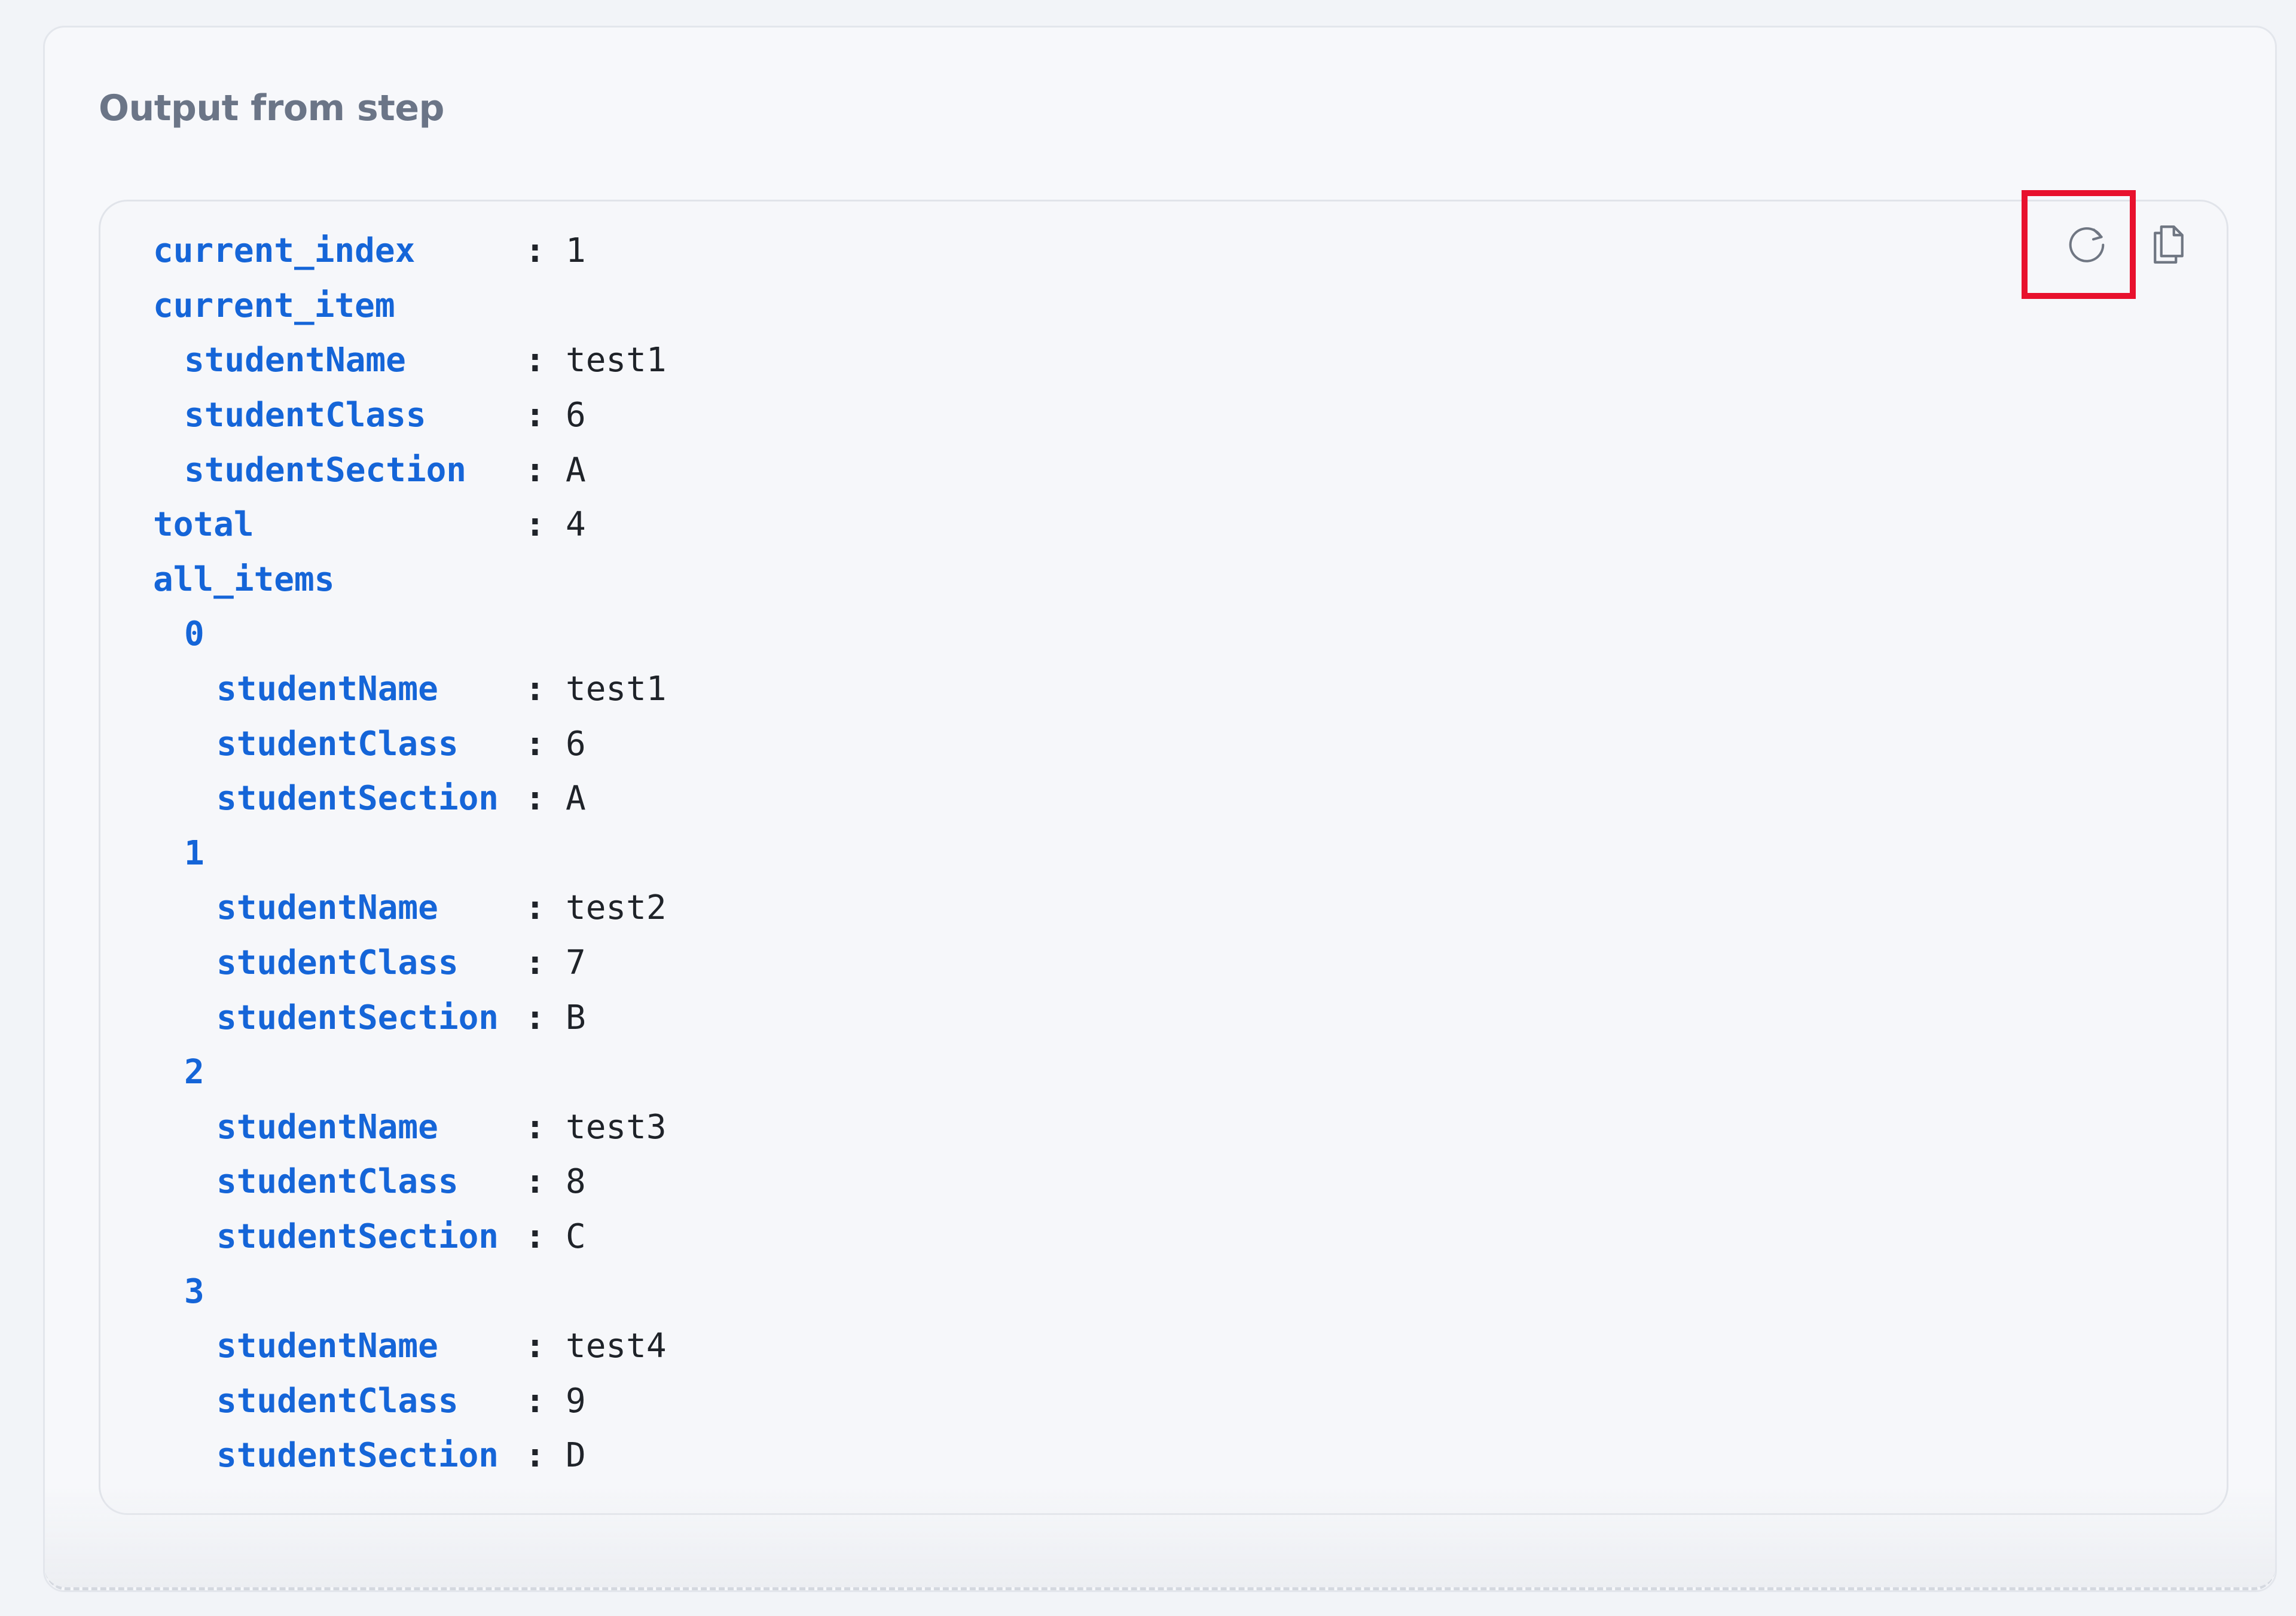 This screenshot has width=2296, height=1616. Describe the element at coordinates (576, 525) in the screenshot. I see `output-value: 4` at that location.